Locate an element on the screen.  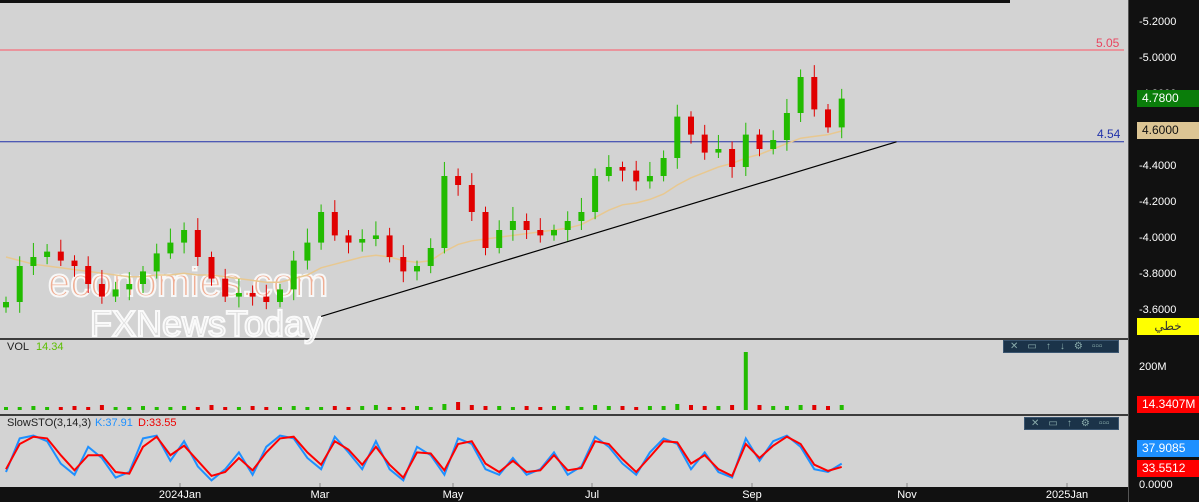
time-tick-label: 2024Jan is located at coordinates (180, 495).